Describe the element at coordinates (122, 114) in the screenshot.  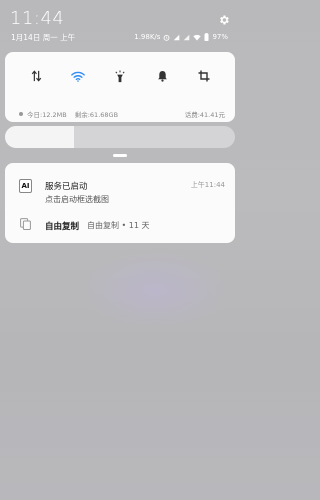
I see `data-usage-row: 今日:12.2MB 剩余:61.68GB 话费:41.41元` at that location.